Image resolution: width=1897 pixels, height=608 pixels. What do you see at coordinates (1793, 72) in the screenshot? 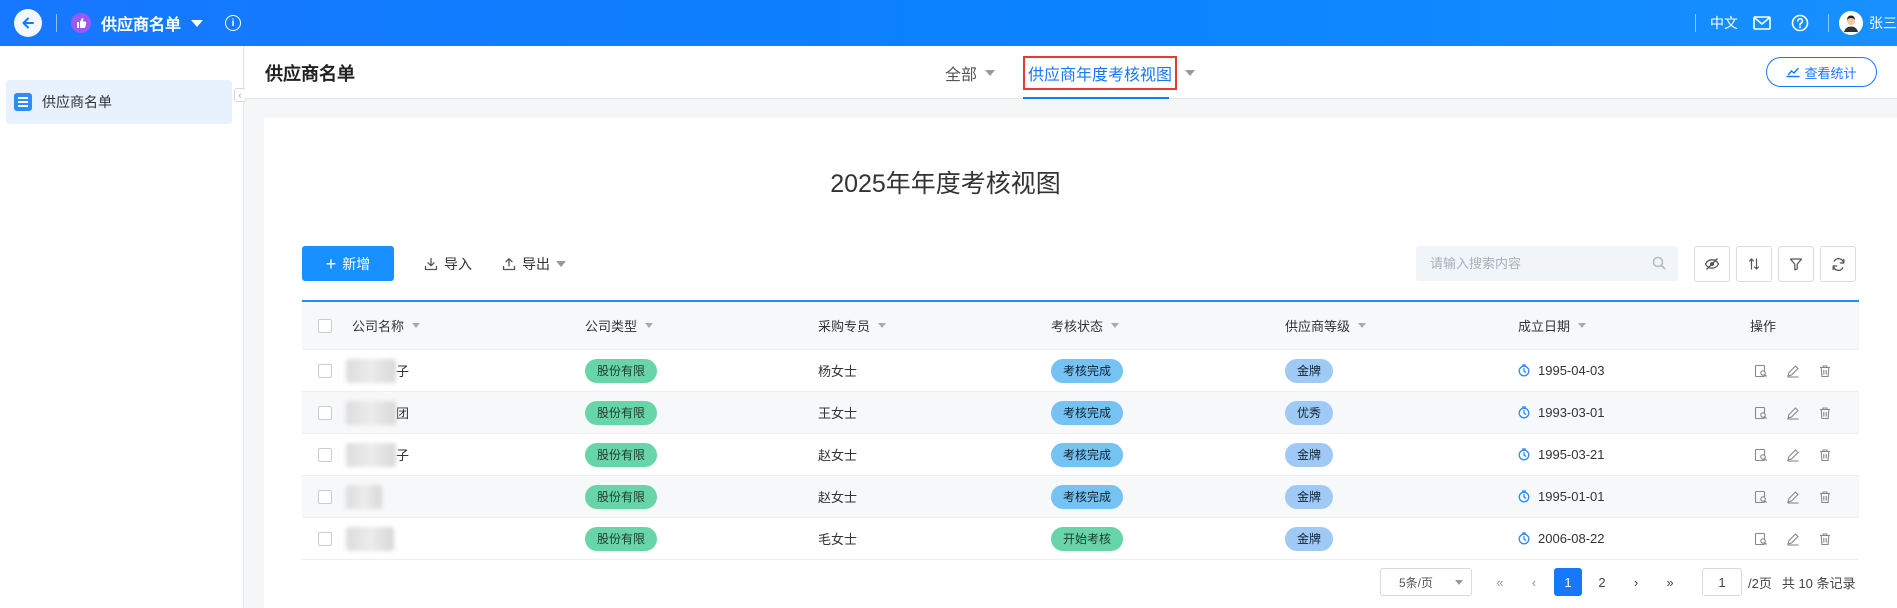
I see `chart-icon` at bounding box center [1793, 72].